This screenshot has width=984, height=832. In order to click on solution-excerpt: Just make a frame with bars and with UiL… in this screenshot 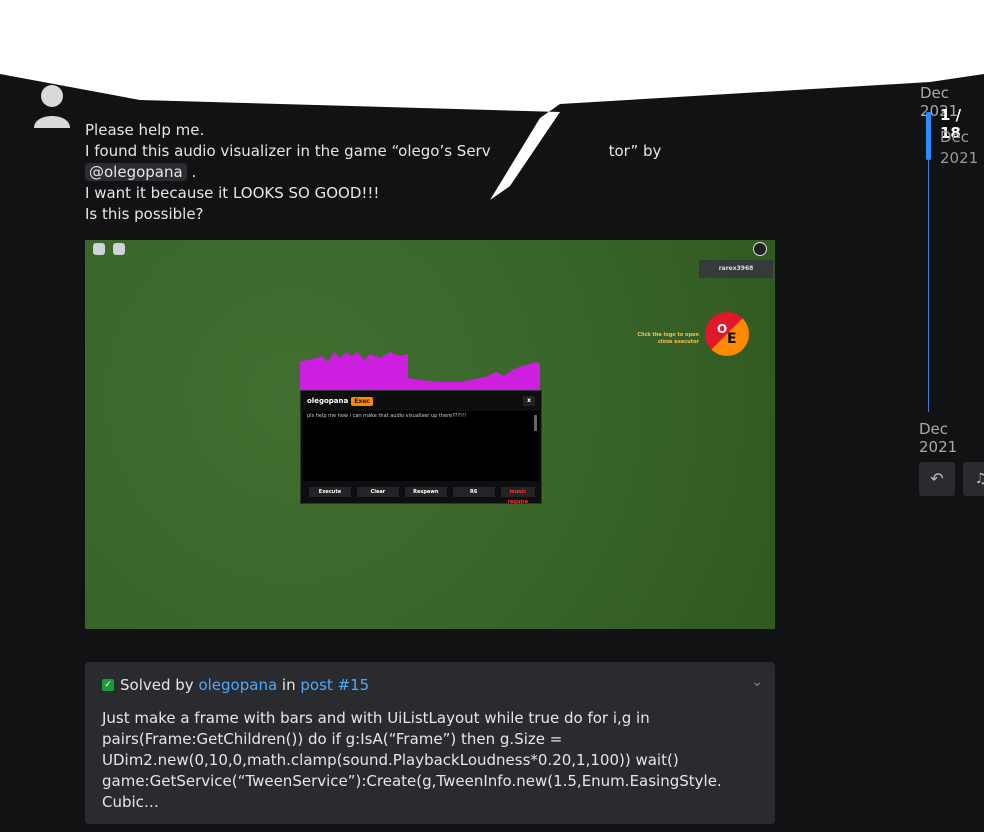, I will do `click(432, 760)`.